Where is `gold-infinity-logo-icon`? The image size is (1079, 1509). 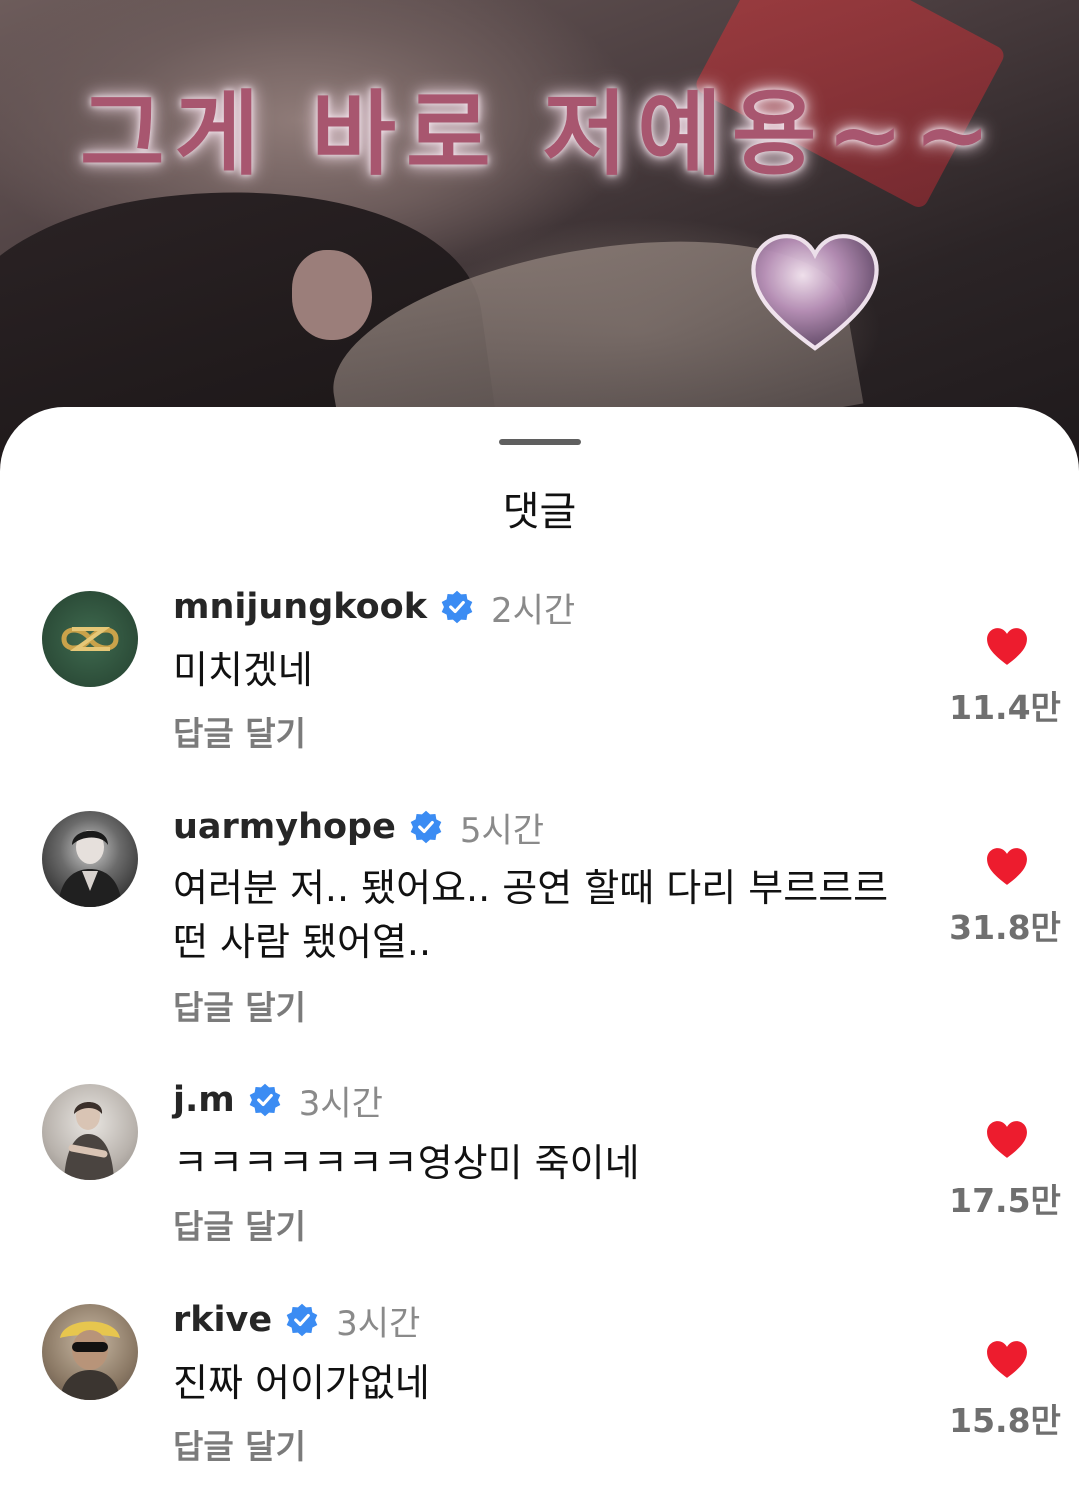 gold-infinity-logo-icon is located at coordinates (90, 639).